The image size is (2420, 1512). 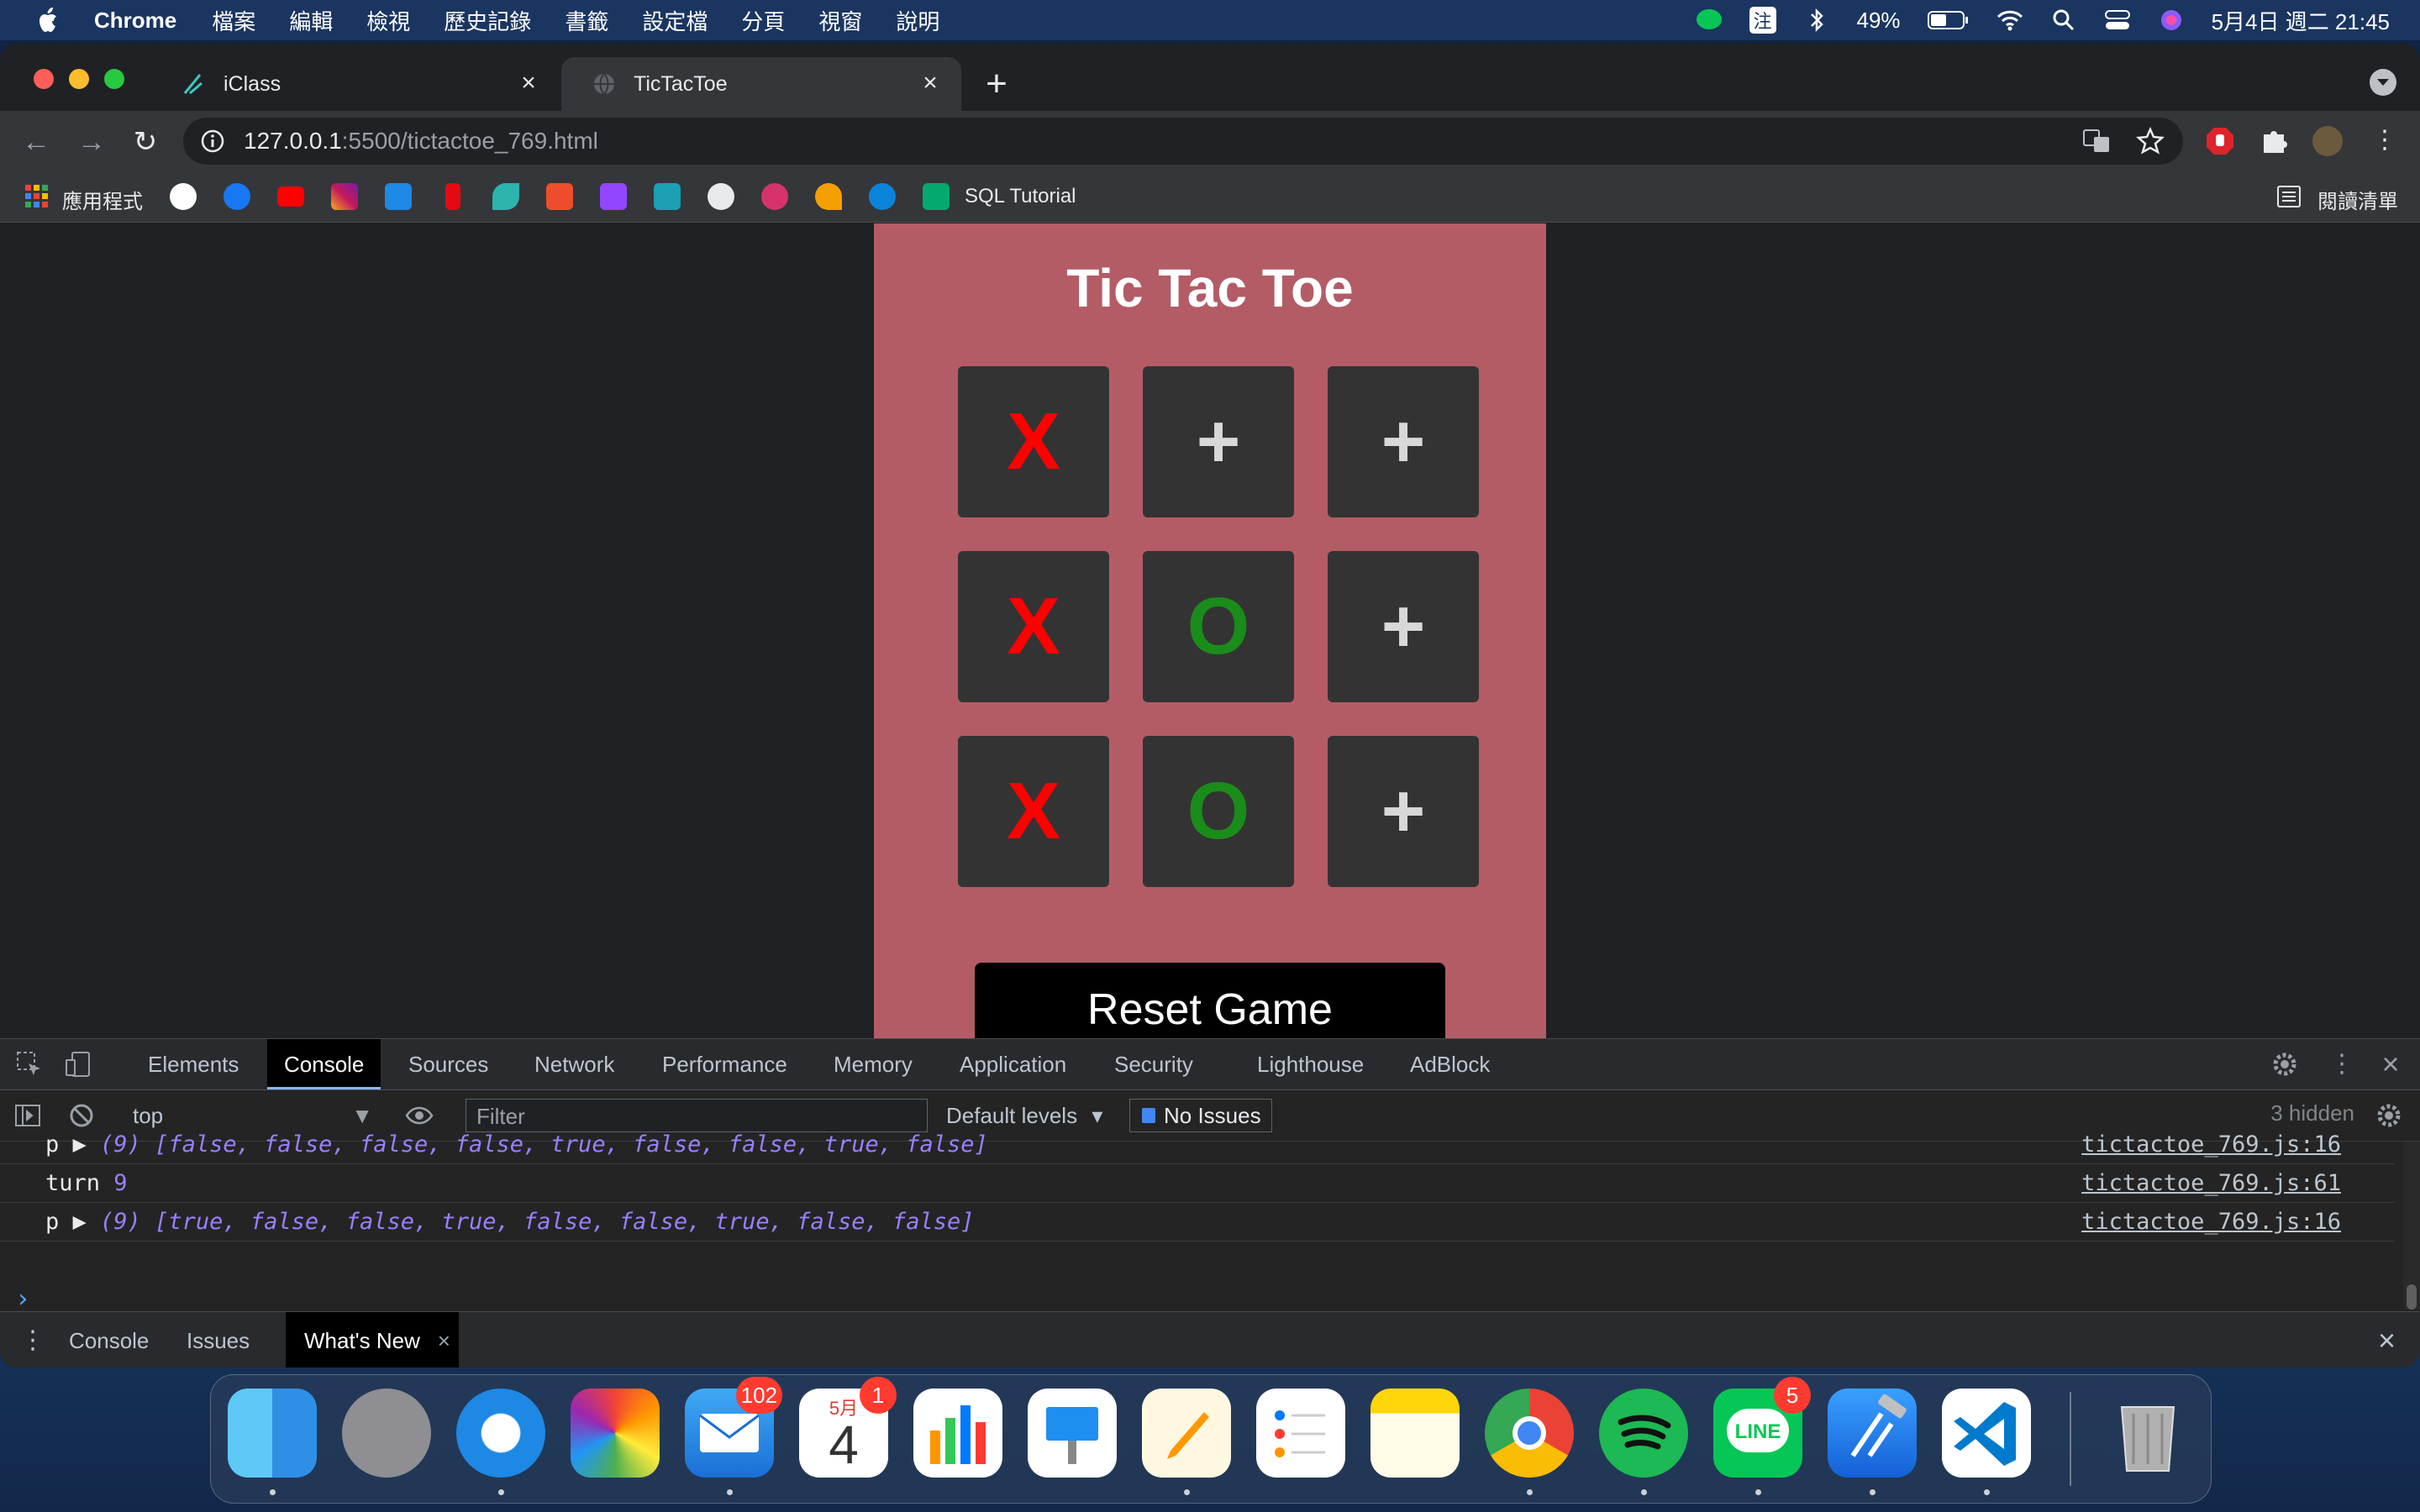 I want to click on board-cell-6: +, so click(x=1404, y=626).